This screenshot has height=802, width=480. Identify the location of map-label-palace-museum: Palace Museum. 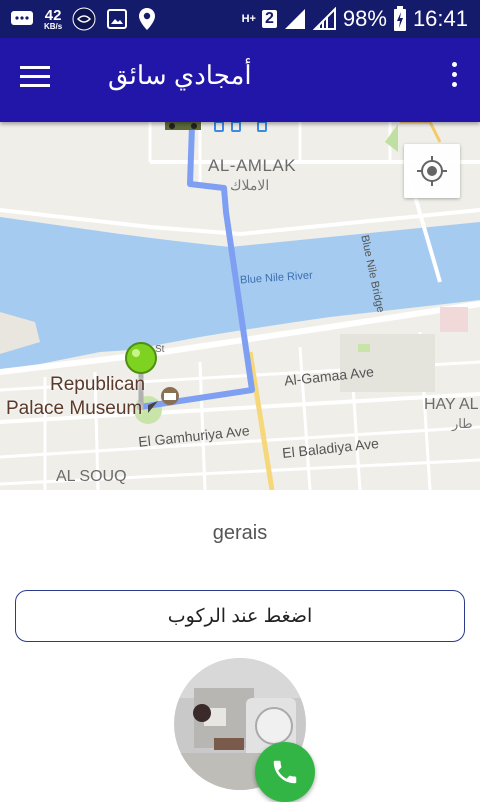
(74, 408).